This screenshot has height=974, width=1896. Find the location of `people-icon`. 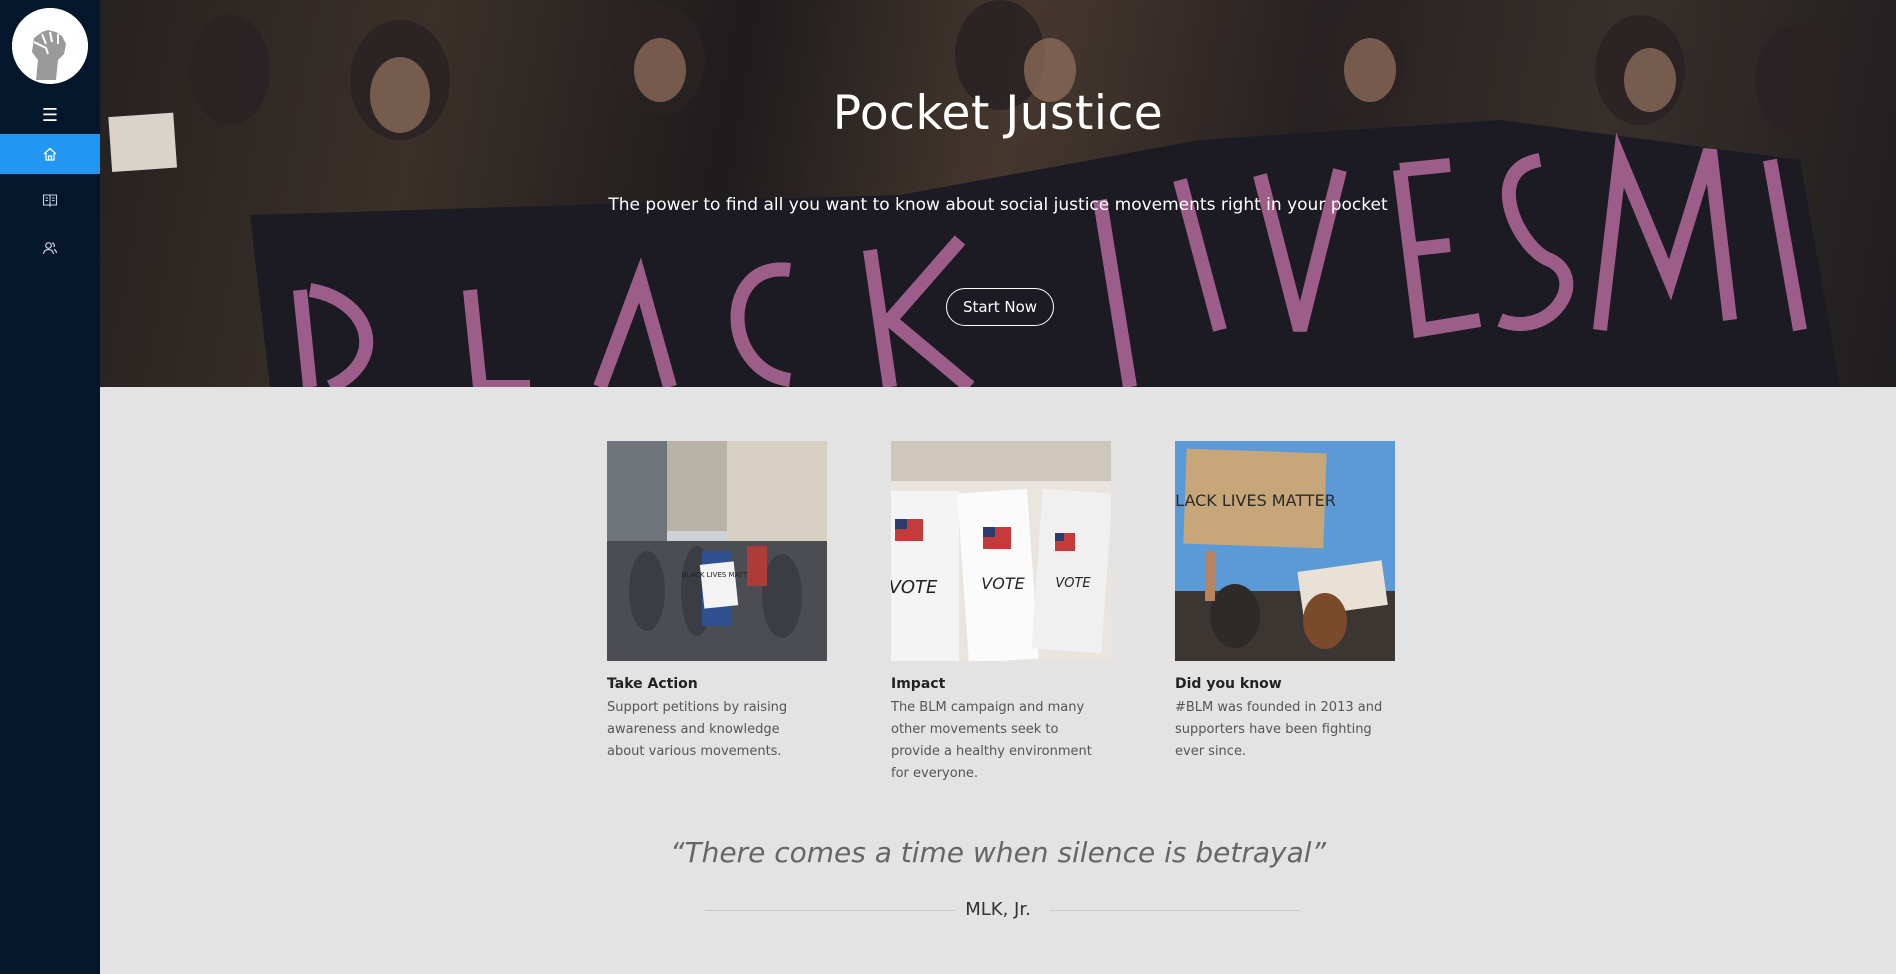

people-icon is located at coordinates (50, 248).